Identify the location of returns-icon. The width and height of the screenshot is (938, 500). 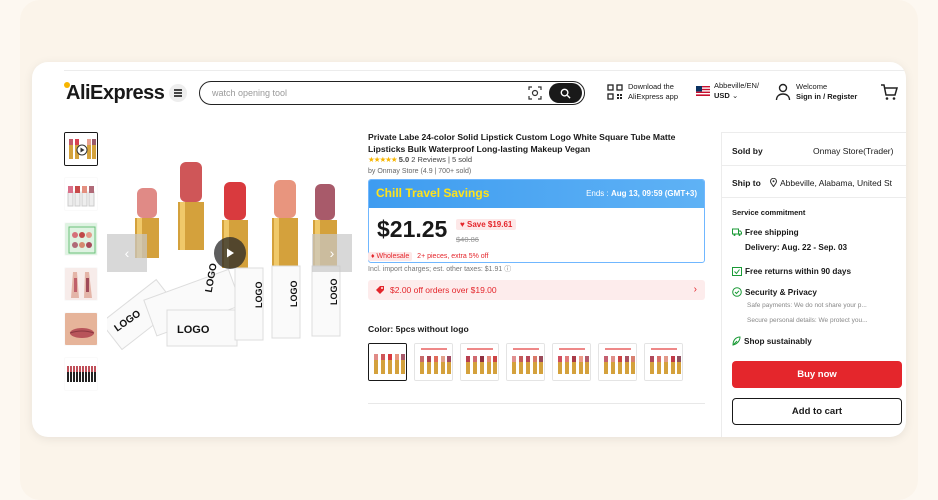
(737, 271).